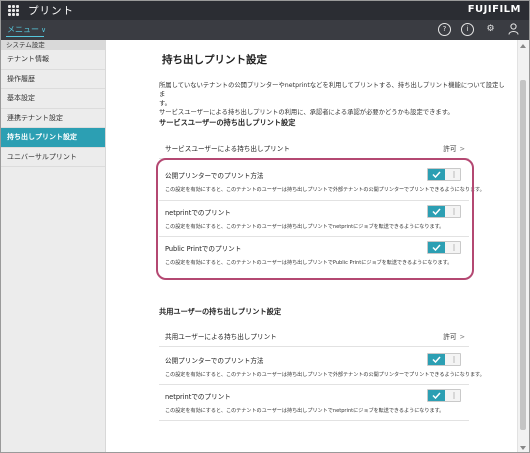 This screenshot has height=453, width=530. I want to click on scroll-thumb, so click(523, 255).